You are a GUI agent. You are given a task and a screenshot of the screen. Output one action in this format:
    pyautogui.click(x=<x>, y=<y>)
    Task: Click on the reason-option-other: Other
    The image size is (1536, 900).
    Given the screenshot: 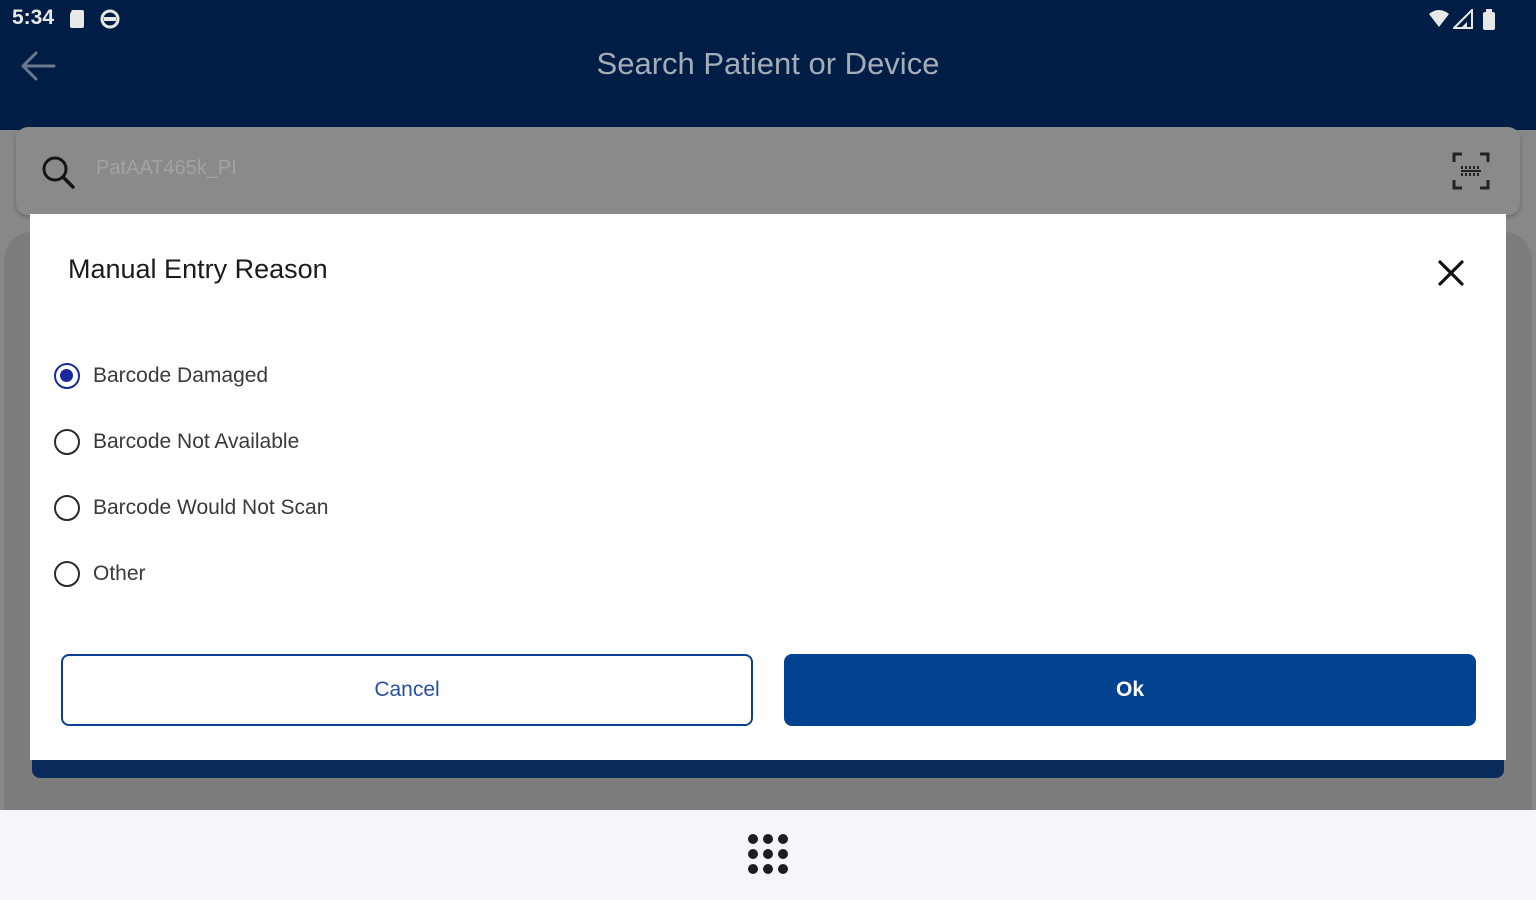 What is the action you would take?
    pyautogui.click(x=100, y=574)
    